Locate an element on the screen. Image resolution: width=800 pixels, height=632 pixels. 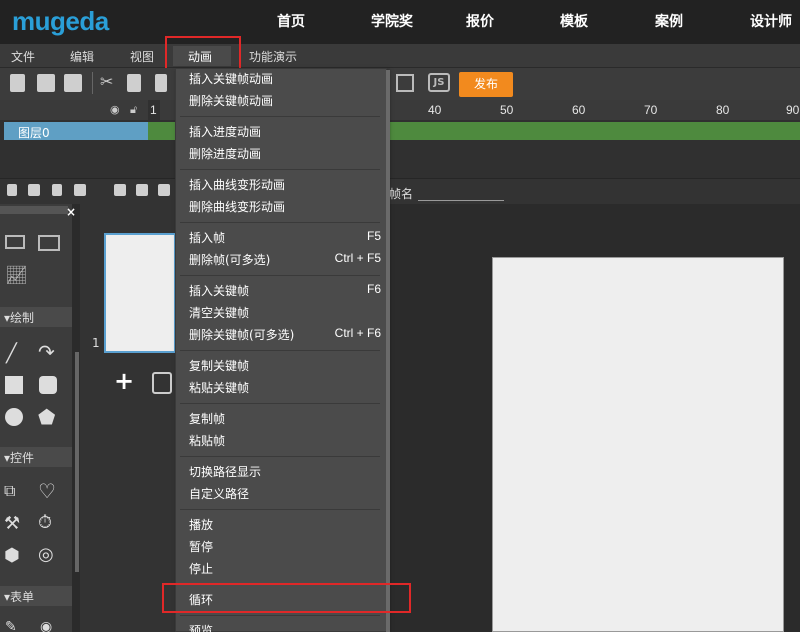
menu-item-insert-frame: 插入帧 is located at coordinates (207, 237).